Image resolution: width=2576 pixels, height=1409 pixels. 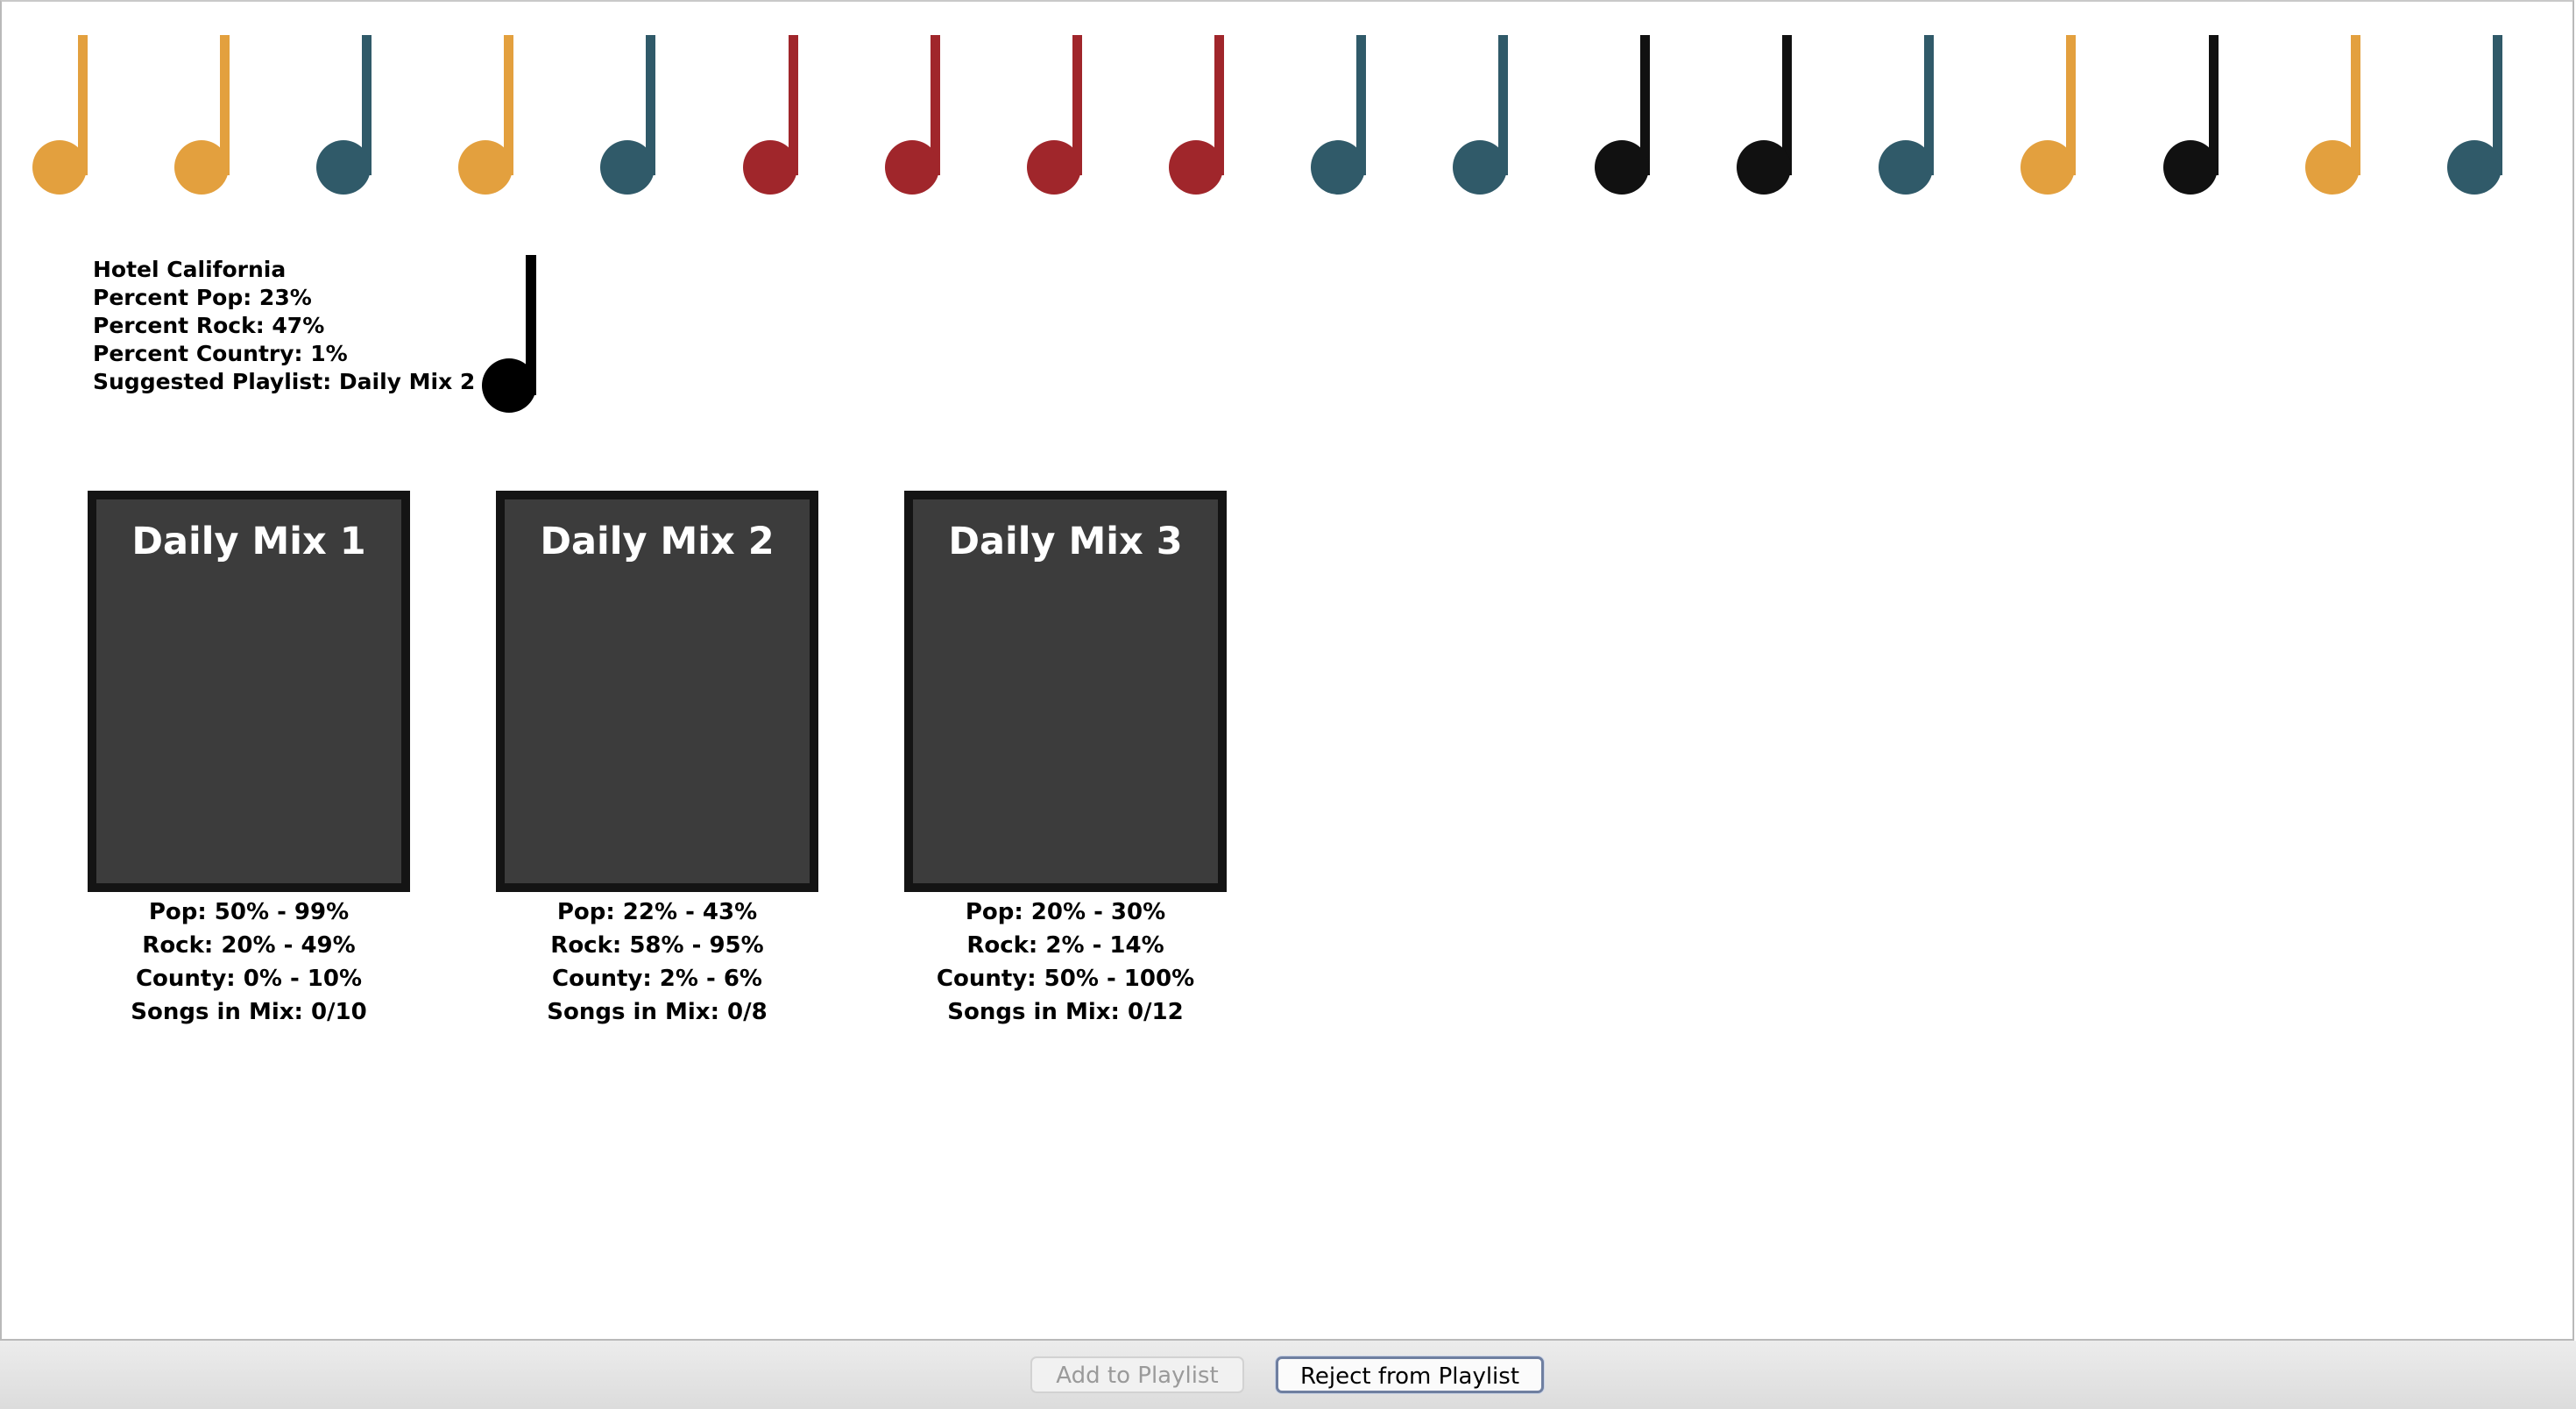 What do you see at coordinates (512, 335) in the screenshot?
I see `current-song-note-icon` at bounding box center [512, 335].